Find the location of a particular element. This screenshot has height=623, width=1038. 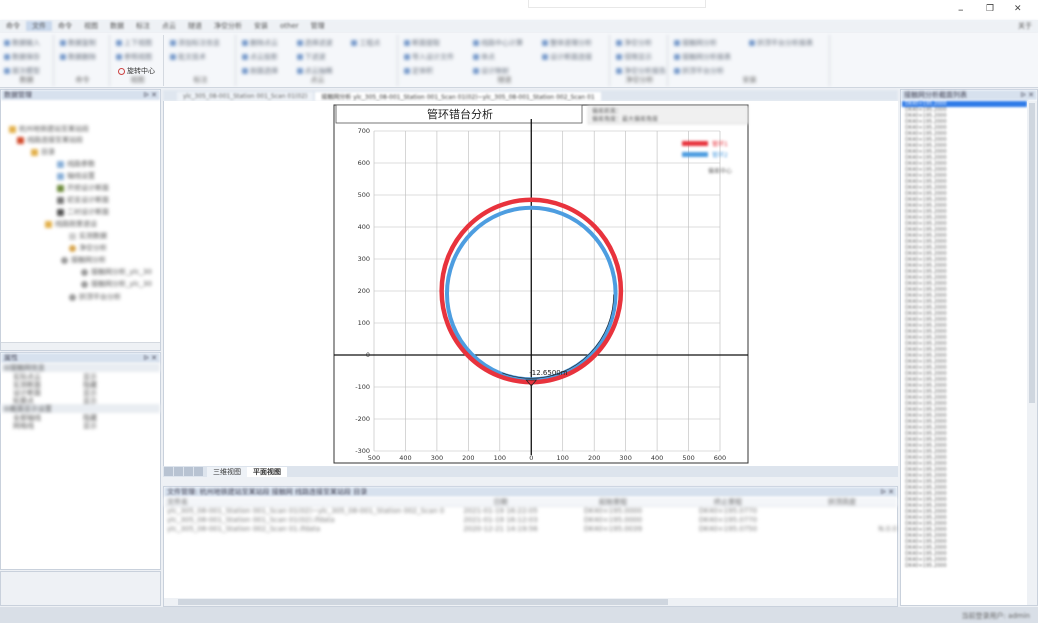

ribbon-button: 删除点云 is located at coordinates (266, 43).